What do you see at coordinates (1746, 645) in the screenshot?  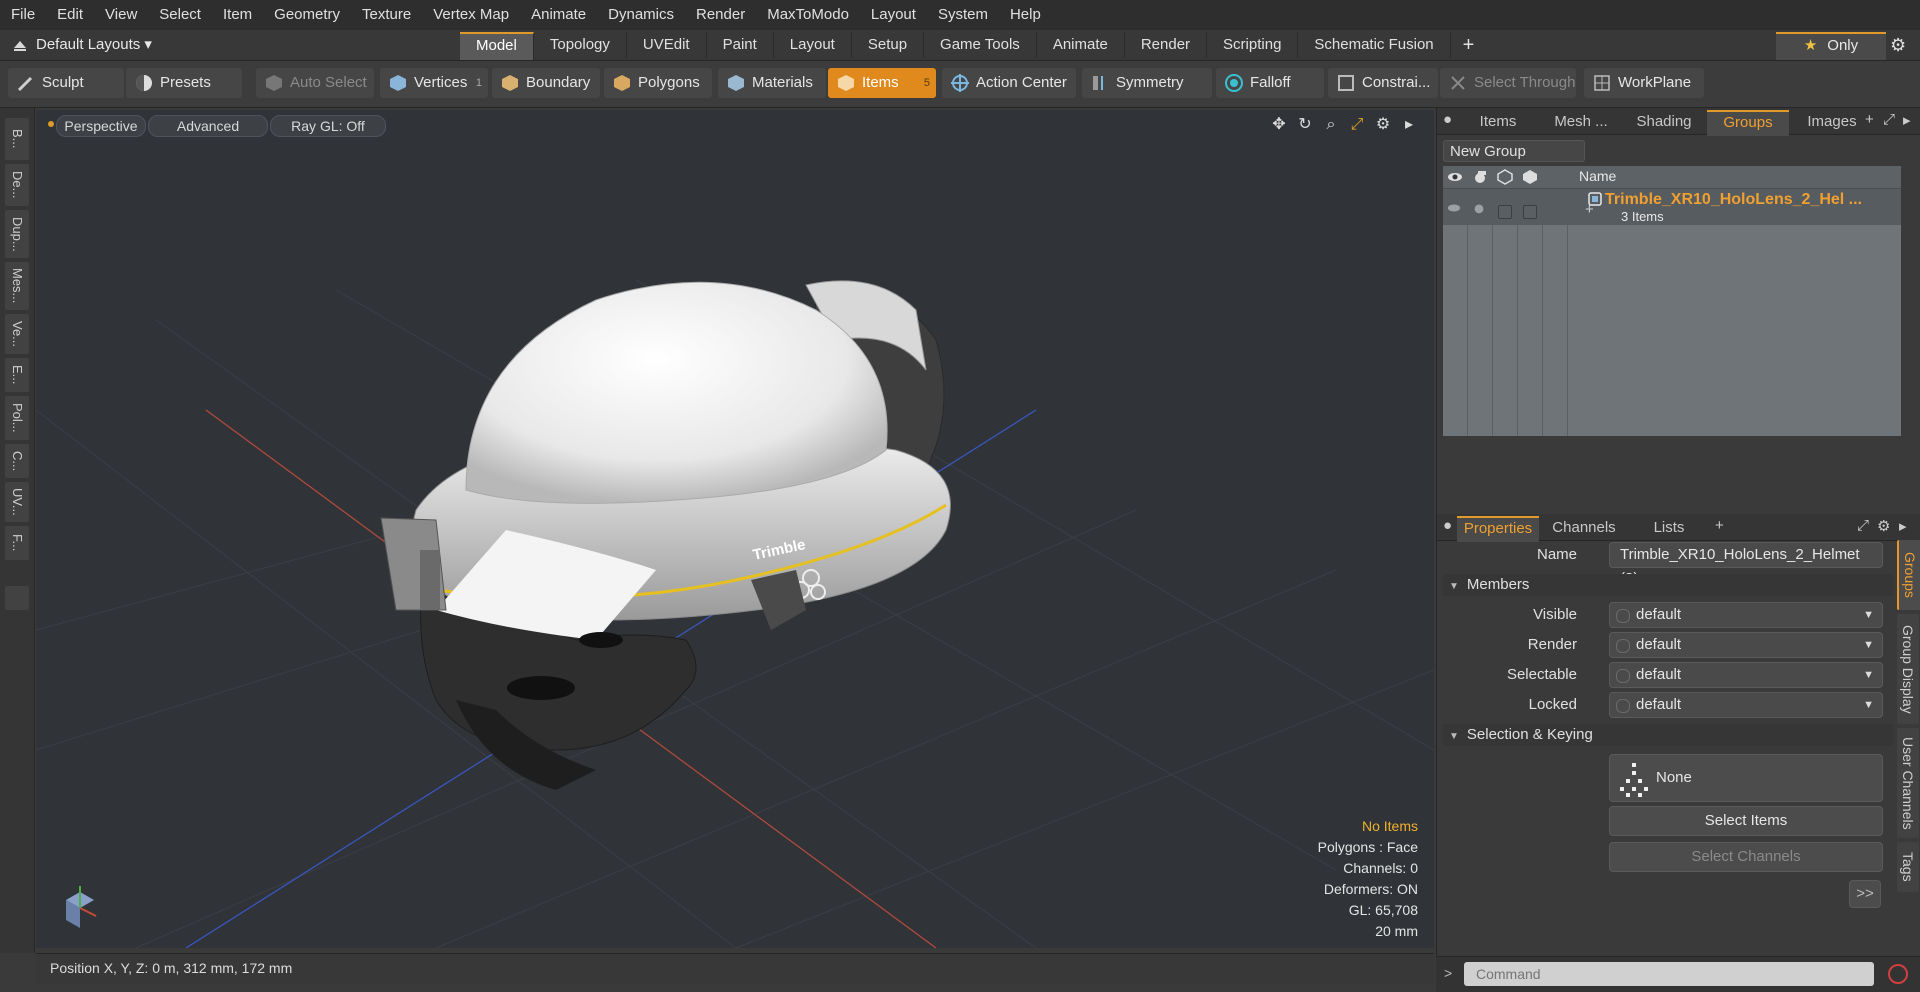 I see `render-dropdown: default ▼` at bounding box center [1746, 645].